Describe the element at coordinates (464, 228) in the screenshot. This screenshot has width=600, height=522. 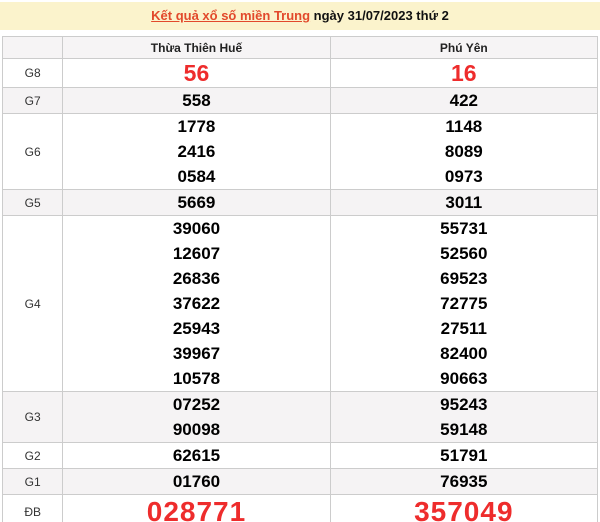
I see `prize-number: 55731` at that location.